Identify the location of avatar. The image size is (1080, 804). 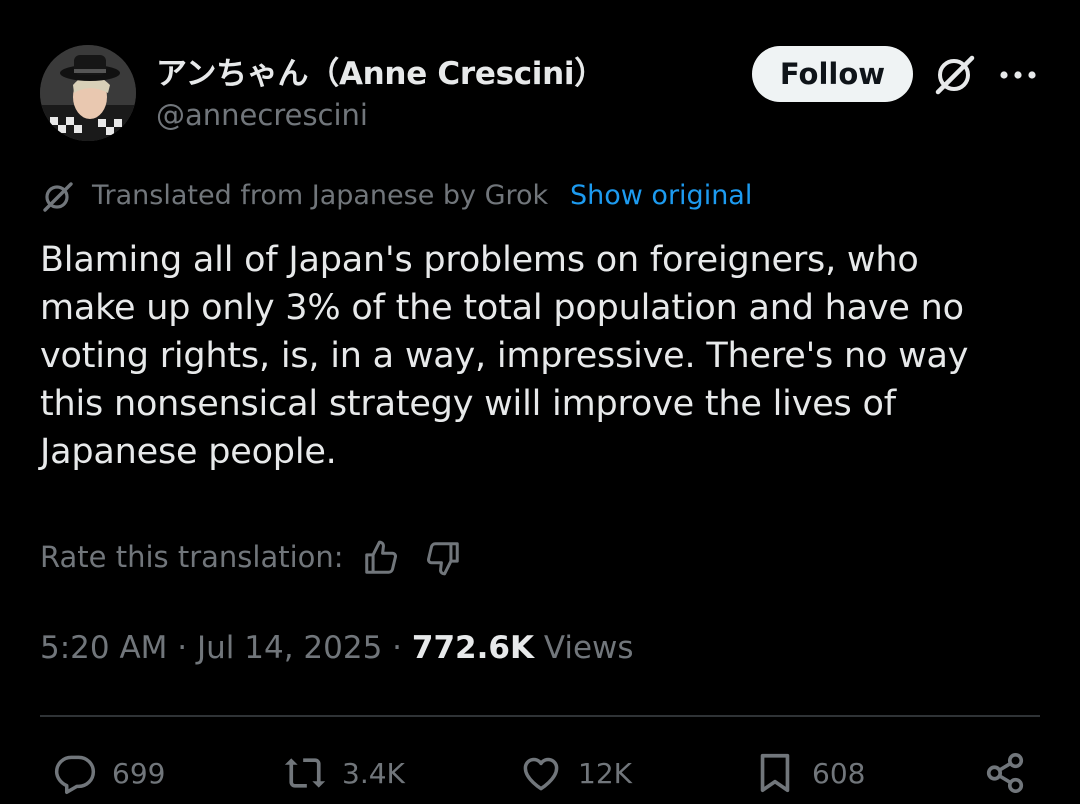
(88, 93).